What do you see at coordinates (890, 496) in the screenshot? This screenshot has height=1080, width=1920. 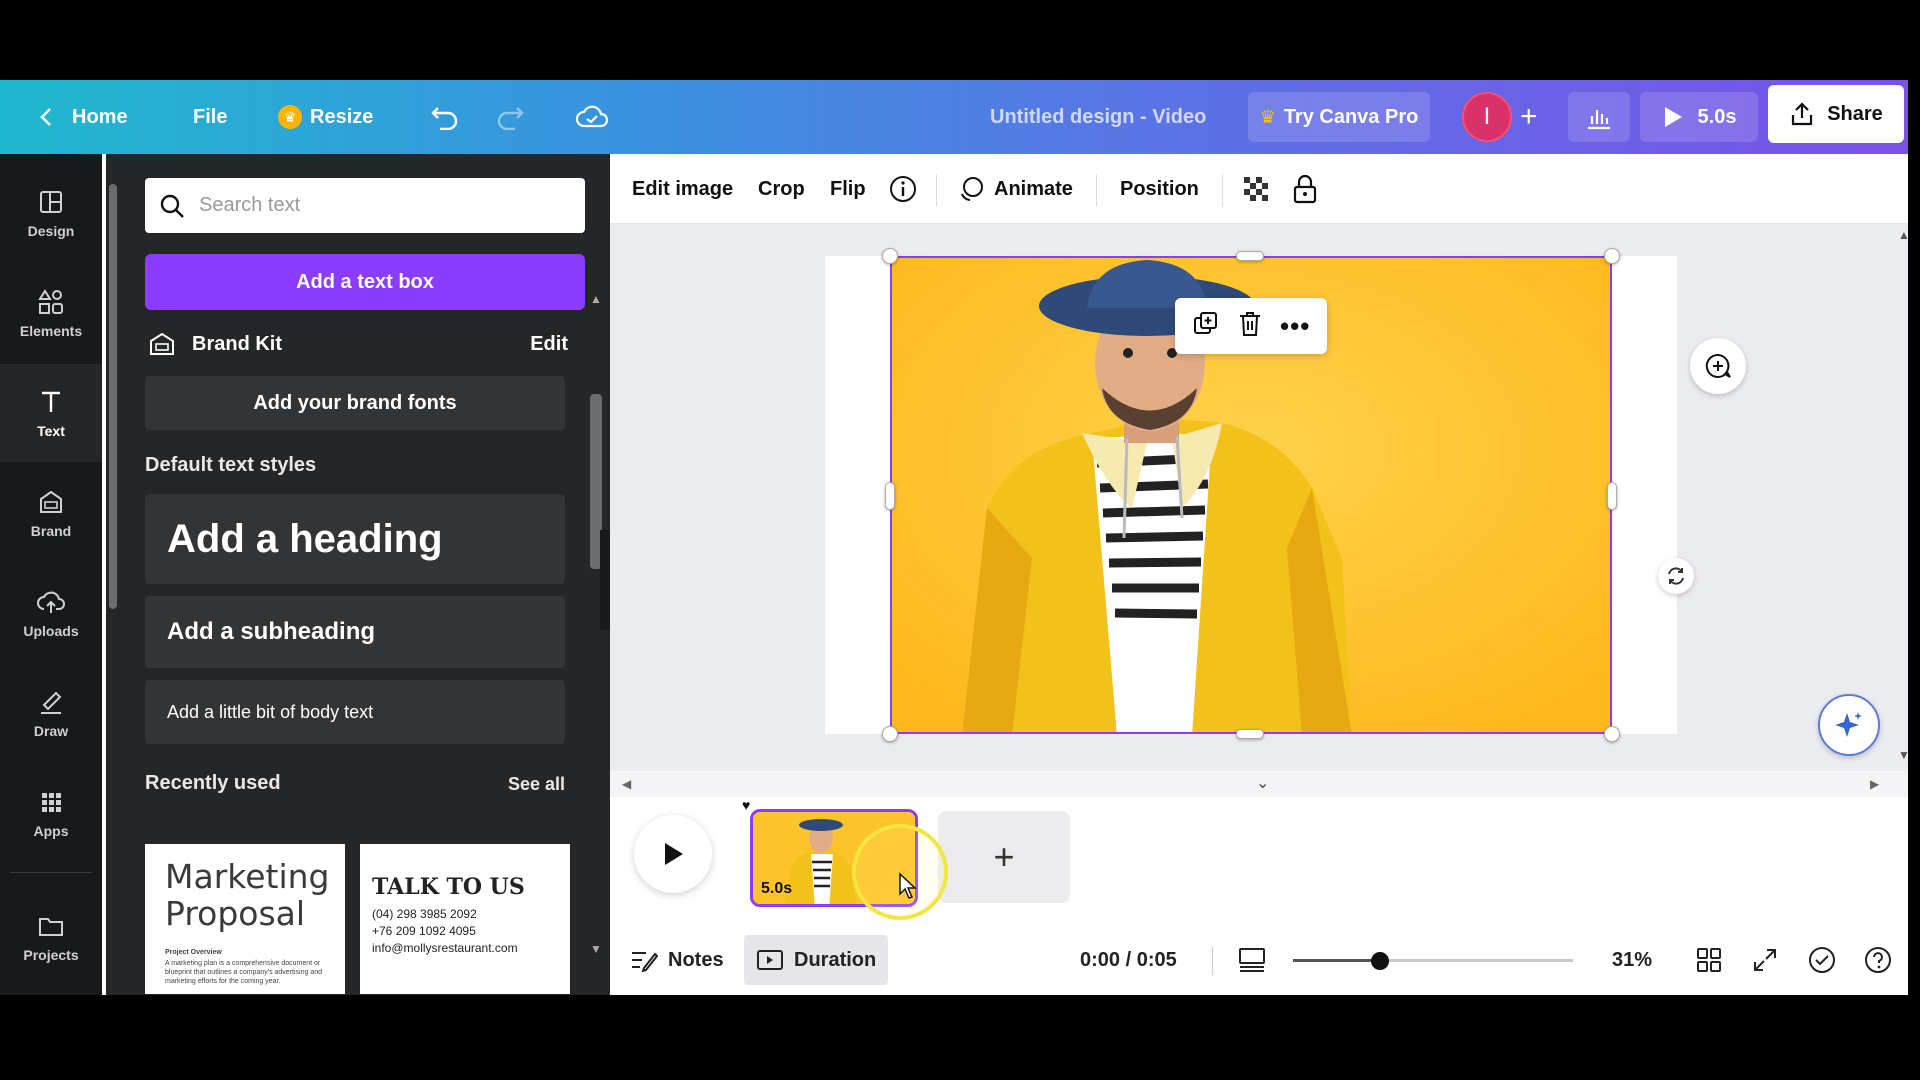 I see `resize-handle-left` at bounding box center [890, 496].